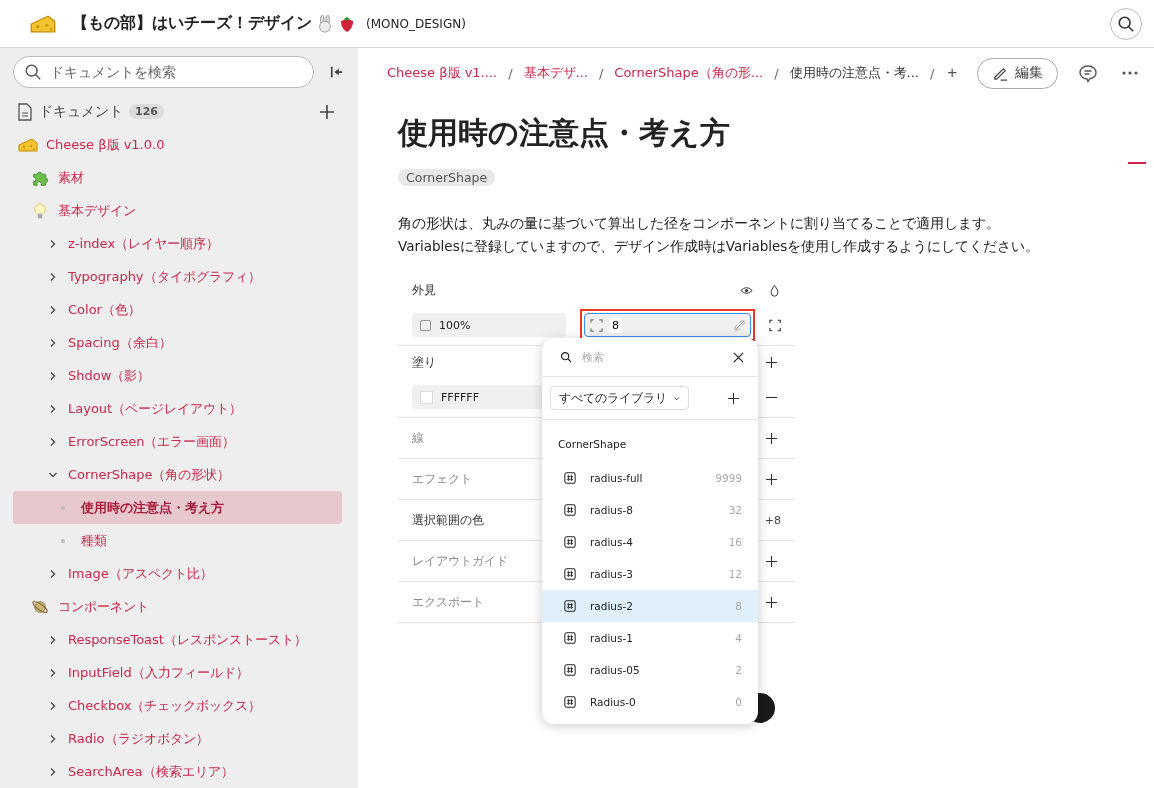 The image size is (1154, 788). Describe the element at coordinates (613, 702) in the screenshot. I see `variable-name: Radius-0` at that location.